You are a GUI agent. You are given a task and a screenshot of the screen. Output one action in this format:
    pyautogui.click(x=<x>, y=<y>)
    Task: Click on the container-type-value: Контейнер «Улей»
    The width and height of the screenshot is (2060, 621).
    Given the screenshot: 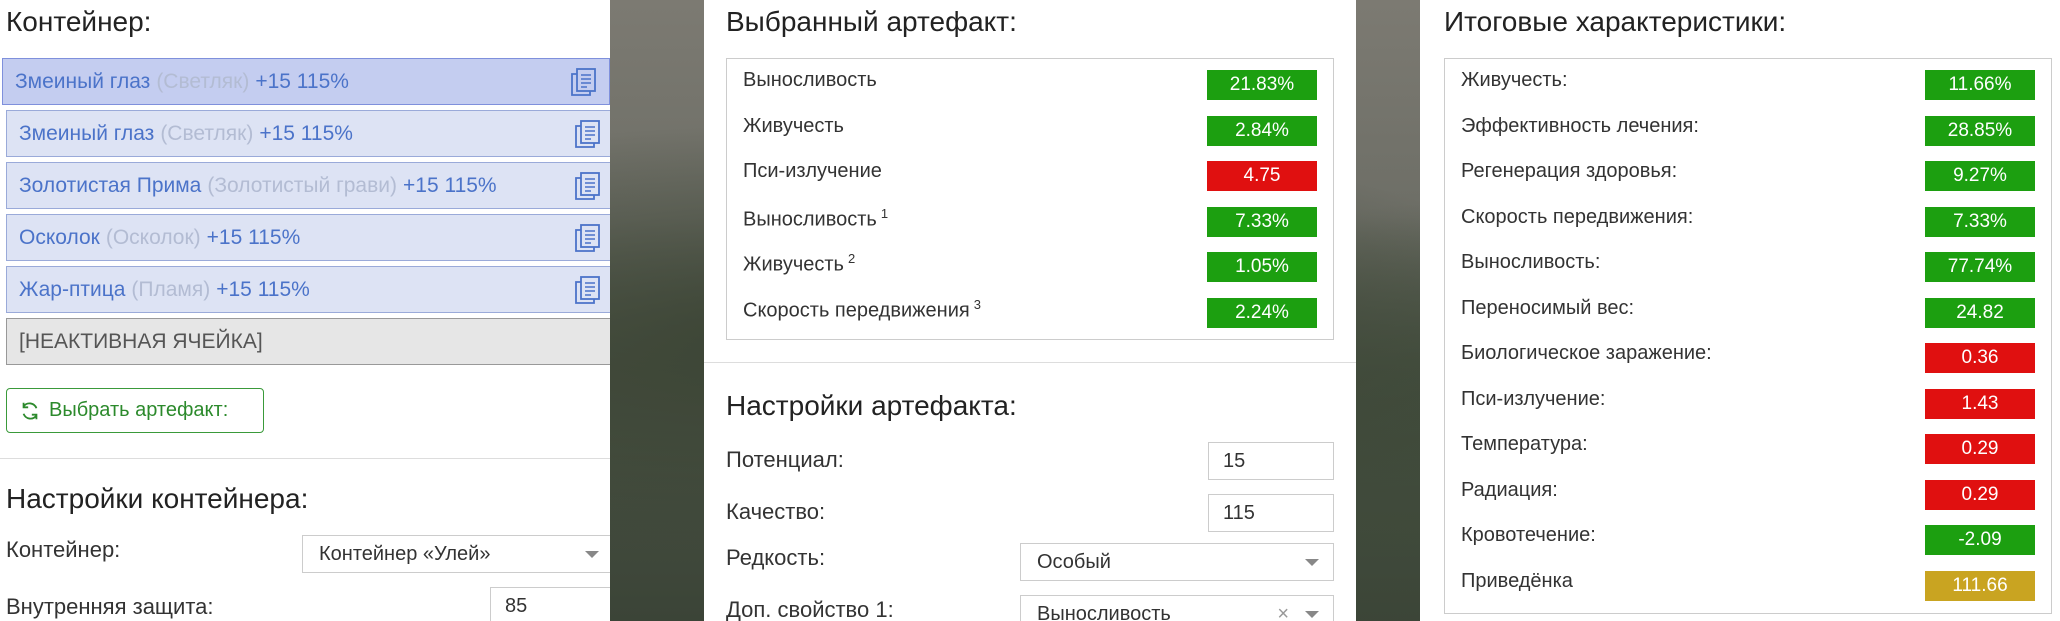 What is the action you would take?
    pyautogui.click(x=405, y=553)
    